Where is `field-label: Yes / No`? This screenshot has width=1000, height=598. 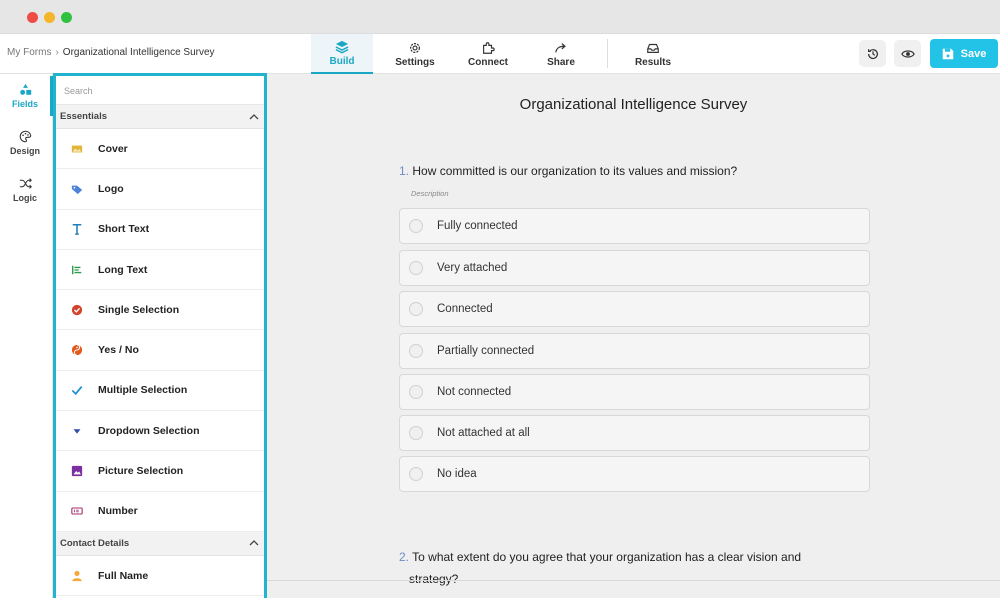 field-label: Yes / No is located at coordinates (118, 350).